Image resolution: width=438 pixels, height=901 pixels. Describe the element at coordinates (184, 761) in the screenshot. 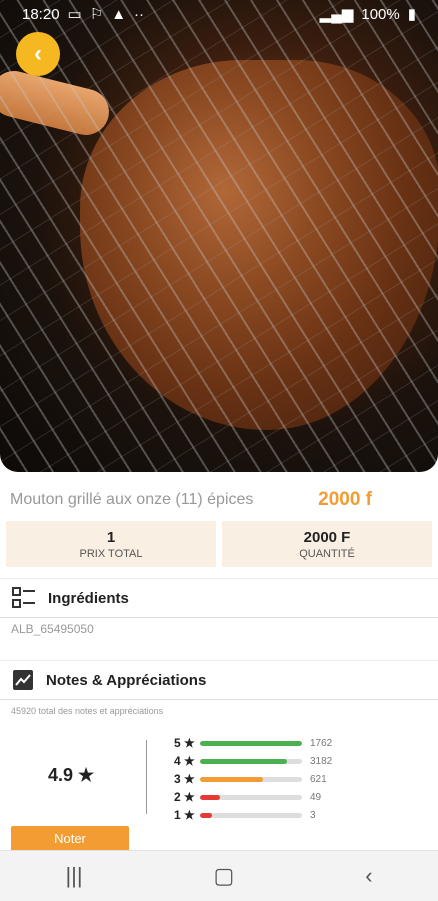

I see `rating-bar-label: 4 ★` at that location.